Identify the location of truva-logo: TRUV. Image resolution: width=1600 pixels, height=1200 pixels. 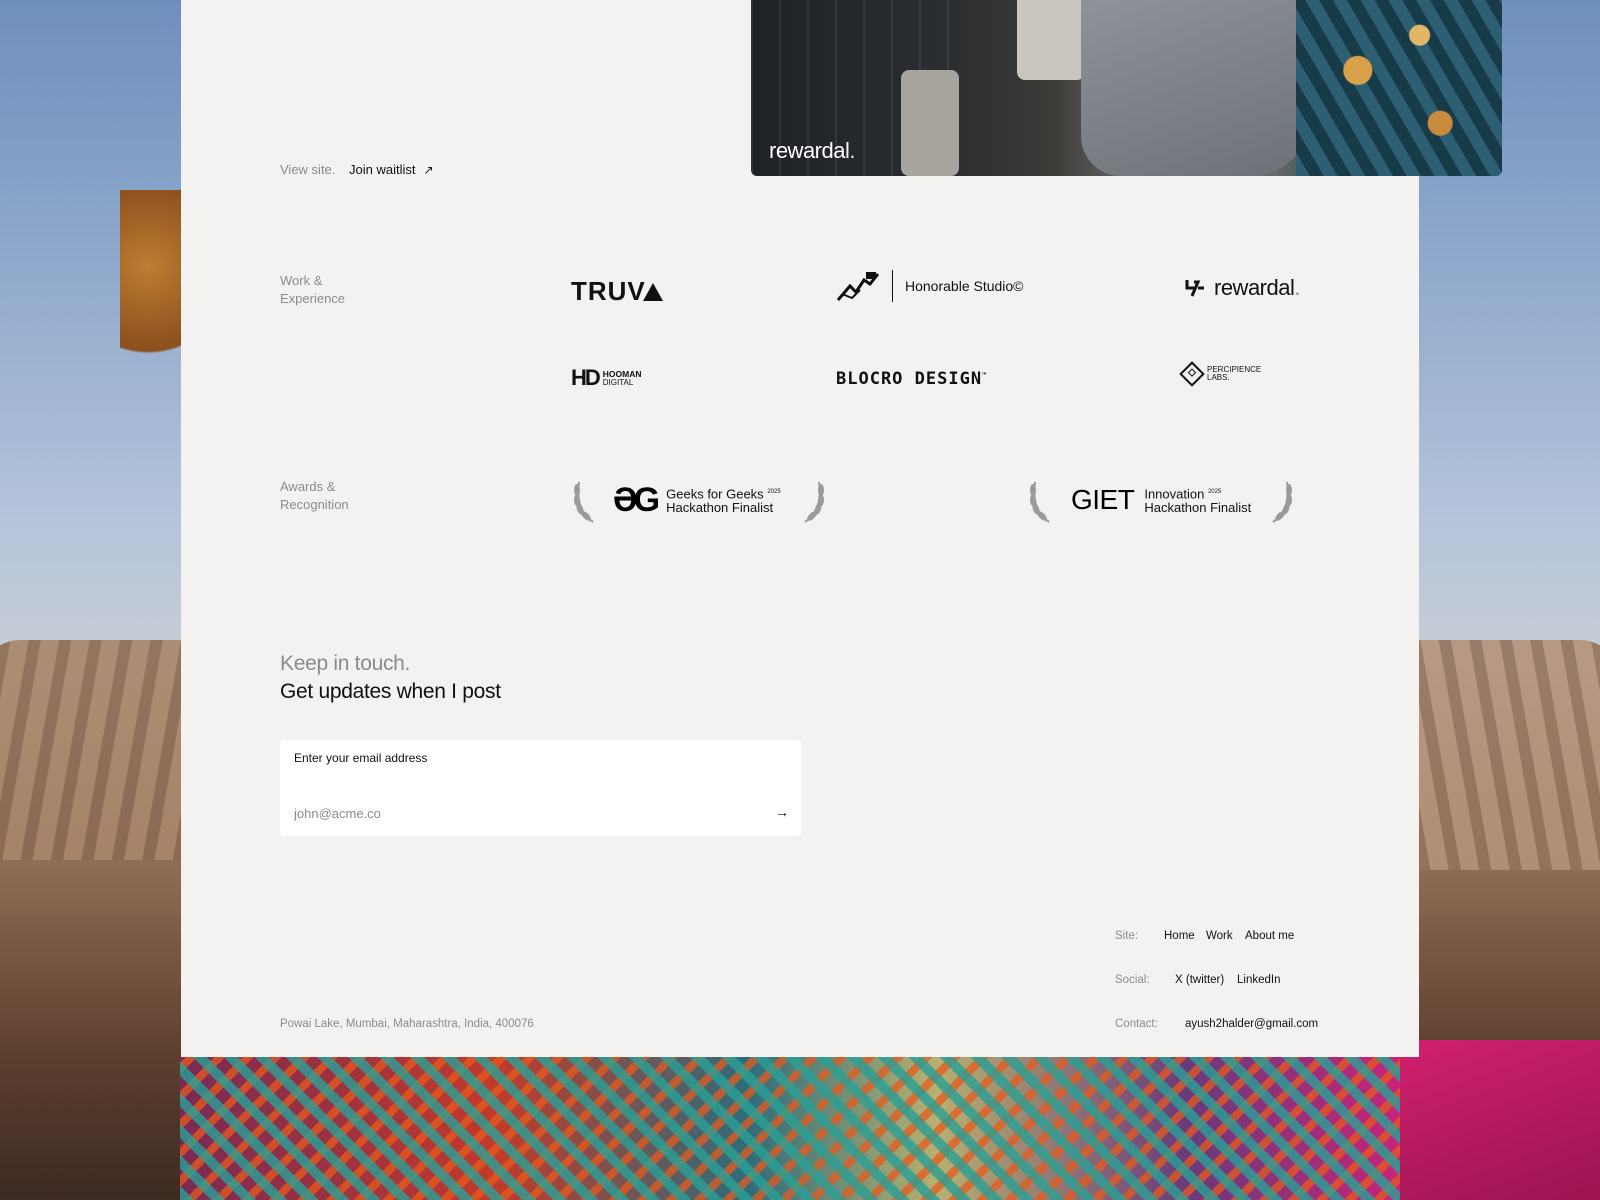
(617, 291).